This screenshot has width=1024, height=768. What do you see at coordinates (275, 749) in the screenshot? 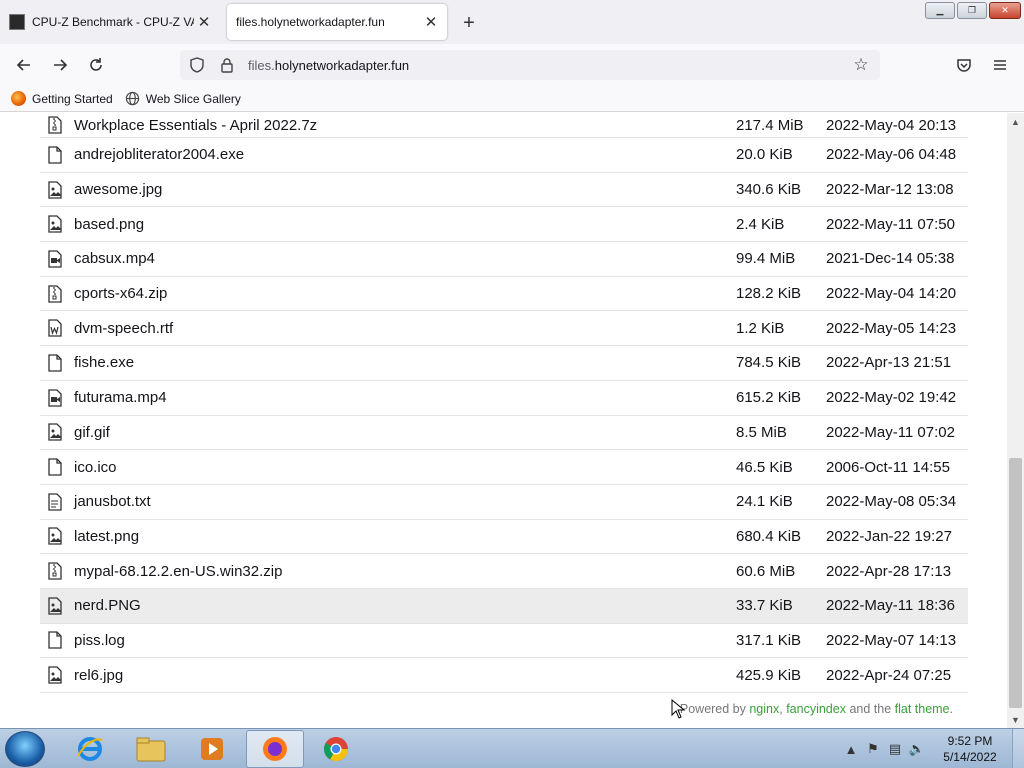
I see `firefox-taskbar-icon` at bounding box center [275, 749].